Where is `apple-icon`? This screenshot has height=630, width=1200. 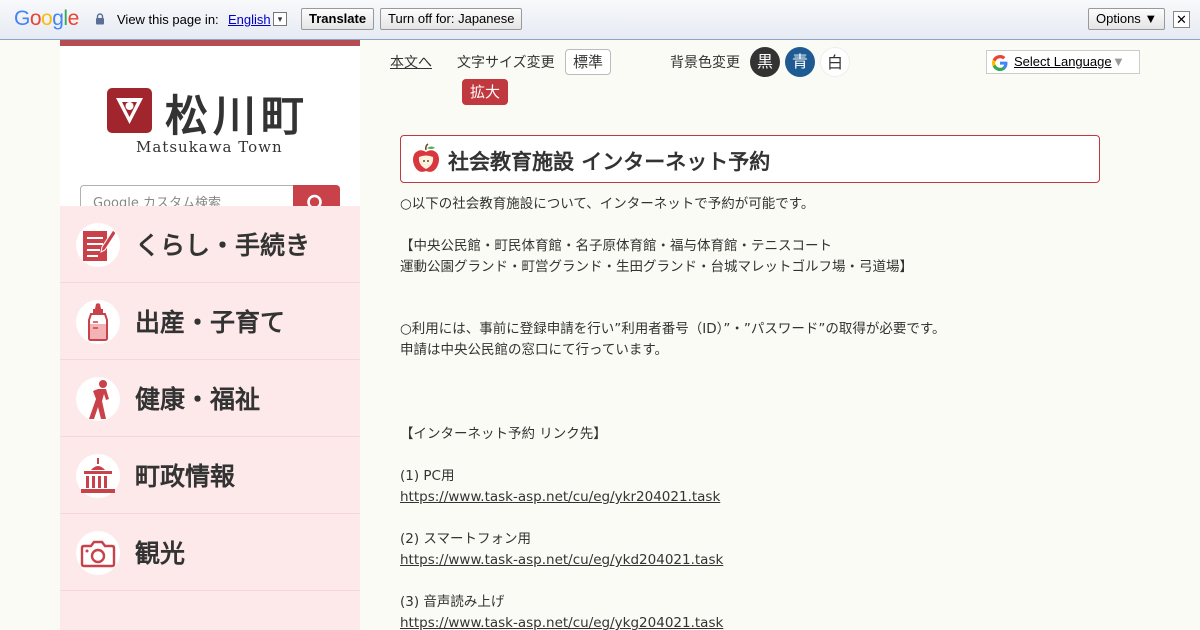 apple-icon is located at coordinates (426, 157).